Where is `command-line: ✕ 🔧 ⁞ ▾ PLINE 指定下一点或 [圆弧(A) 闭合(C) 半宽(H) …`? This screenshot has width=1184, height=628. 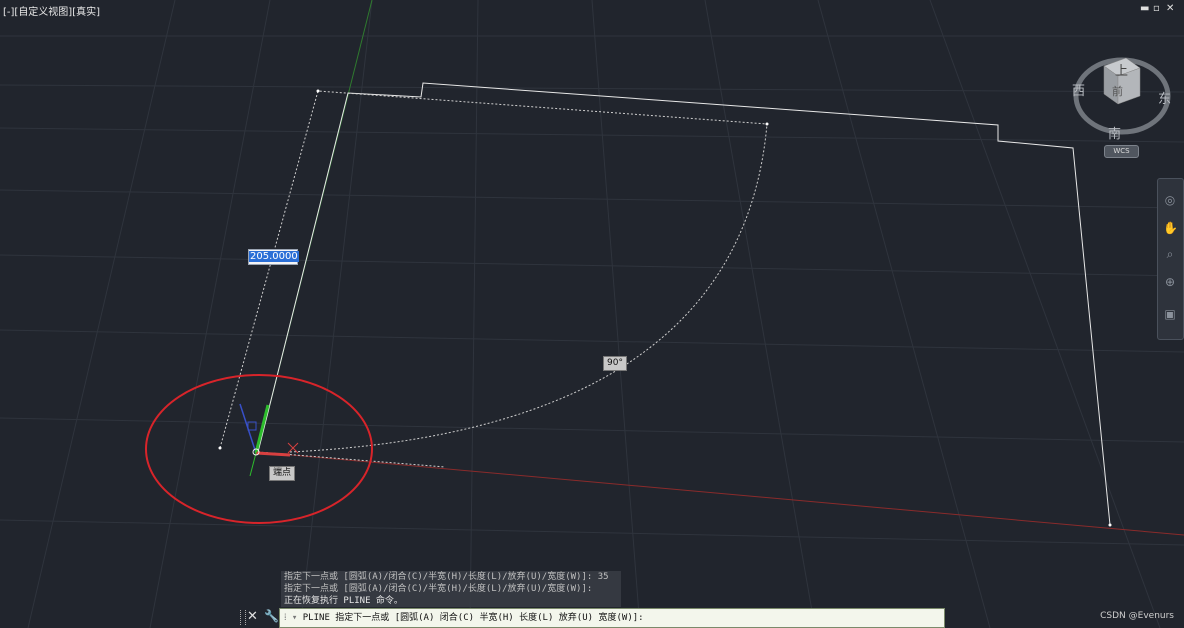 command-line: ✕ 🔧 ⁞ ▾ PLINE 指定下一点或 [圆弧(A) 闭合(C) 半宽(H) … is located at coordinates (592, 618).